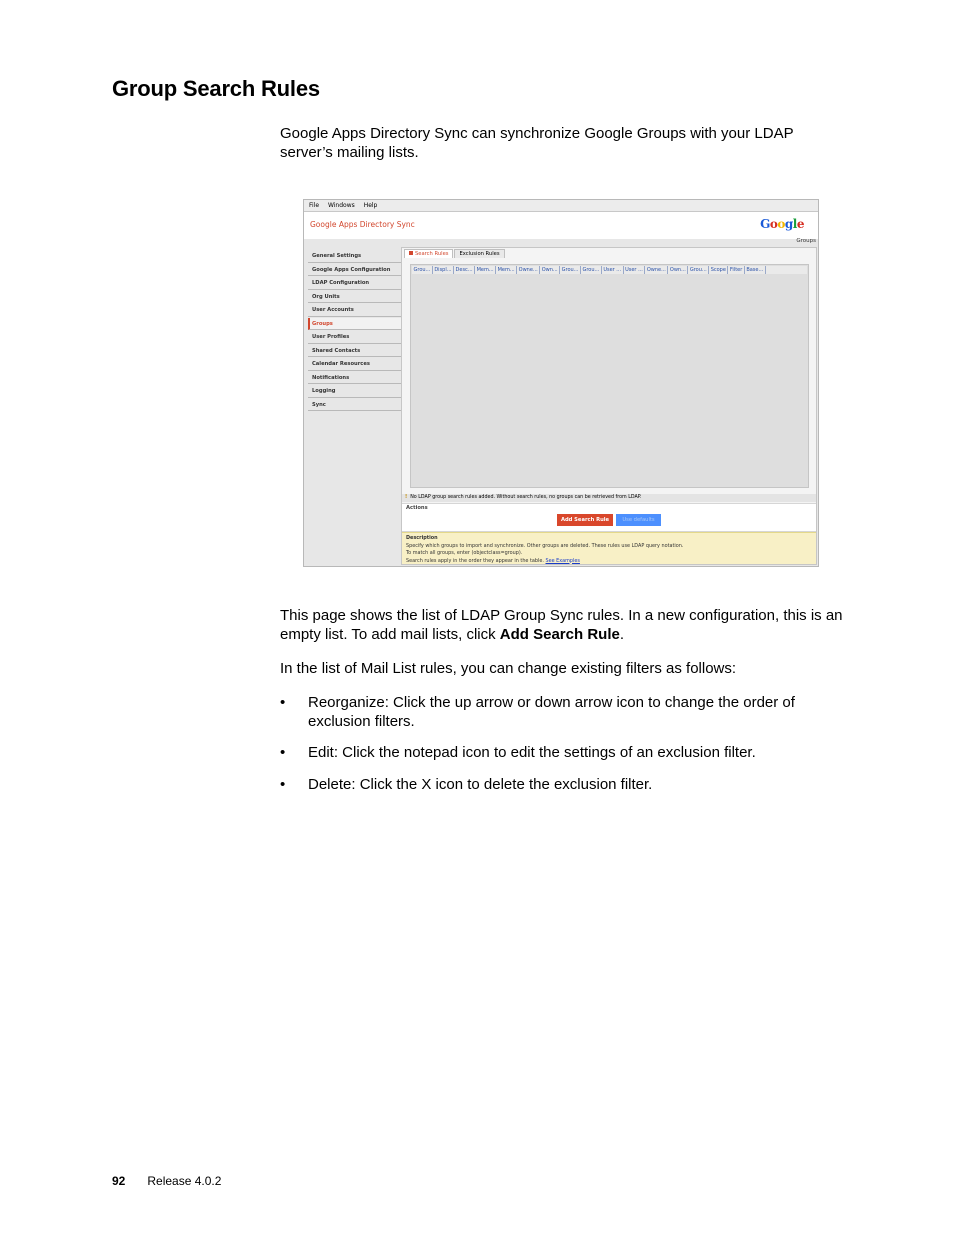 The width and height of the screenshot is (954, 1235). What do you see at coordinates (354, 378) in the screenshot?
I see `sidebar-item-notifications: Notifications` at bounding box center [354, 378].